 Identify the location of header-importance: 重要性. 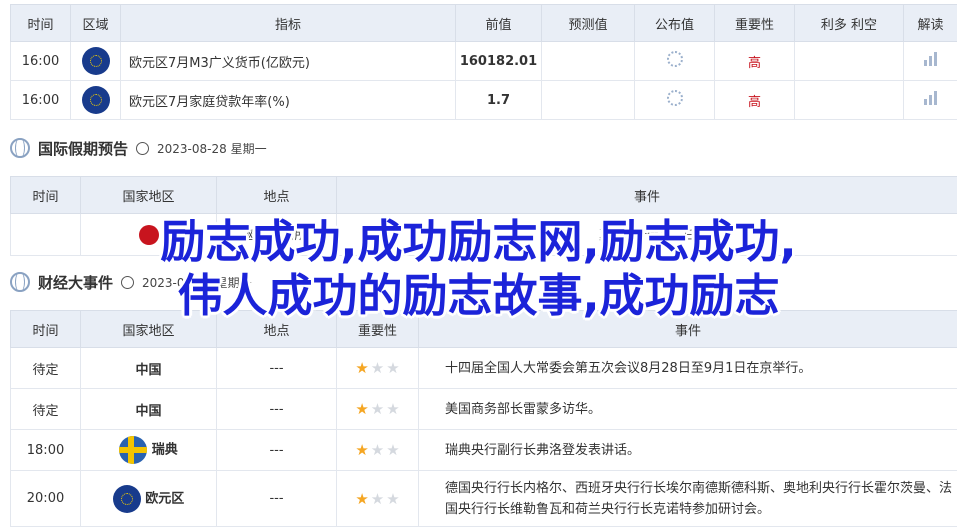
(754, 23).